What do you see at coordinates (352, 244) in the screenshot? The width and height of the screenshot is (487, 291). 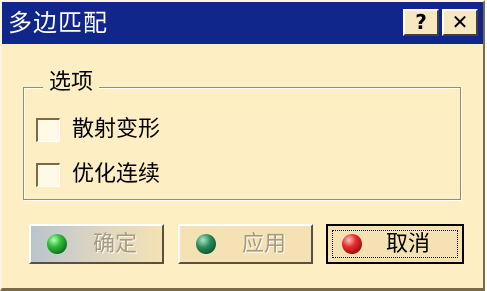 I see `red-ball-icon` at bounding box center [352, 244].